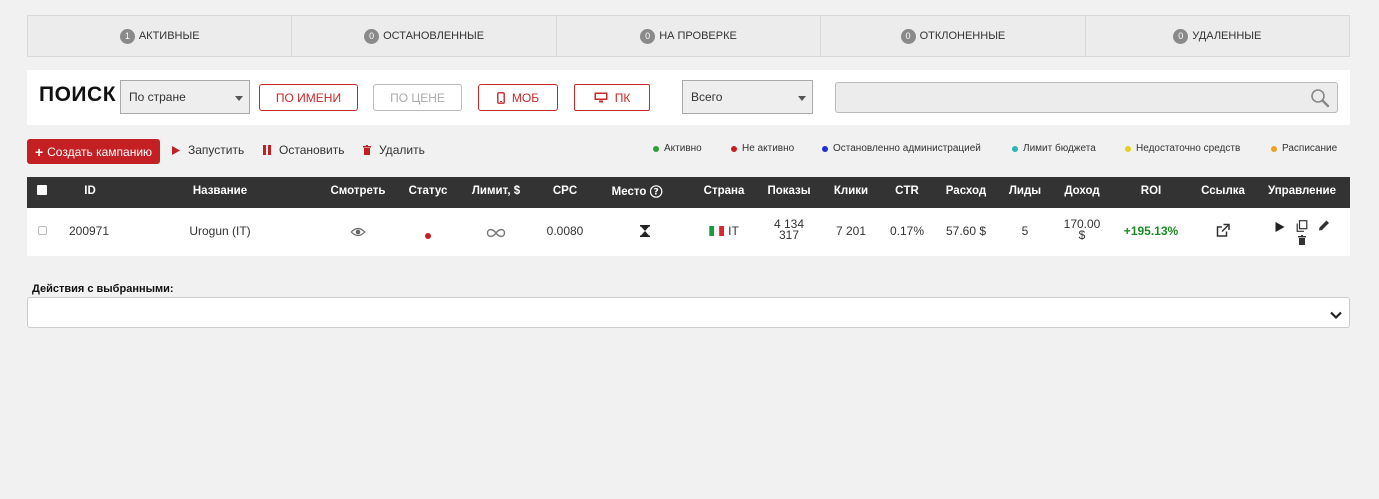 This screenshot has width=1379, height=499. I want to click on italy-flag-icon, so click(717, 231).